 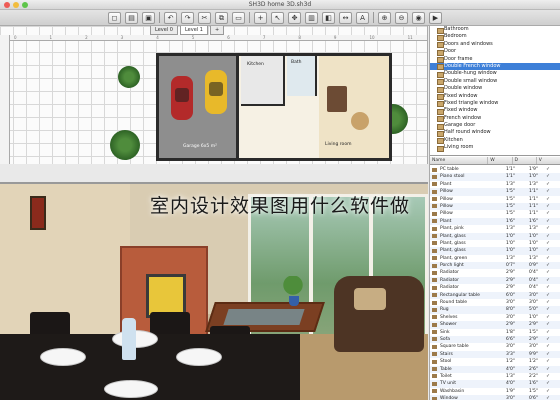 What do you see at coordinates (495, 302) in the screenshot?
I see `furniture-row: Round table 3'0" 3'0" ✓` at bounding box center [495, 302].